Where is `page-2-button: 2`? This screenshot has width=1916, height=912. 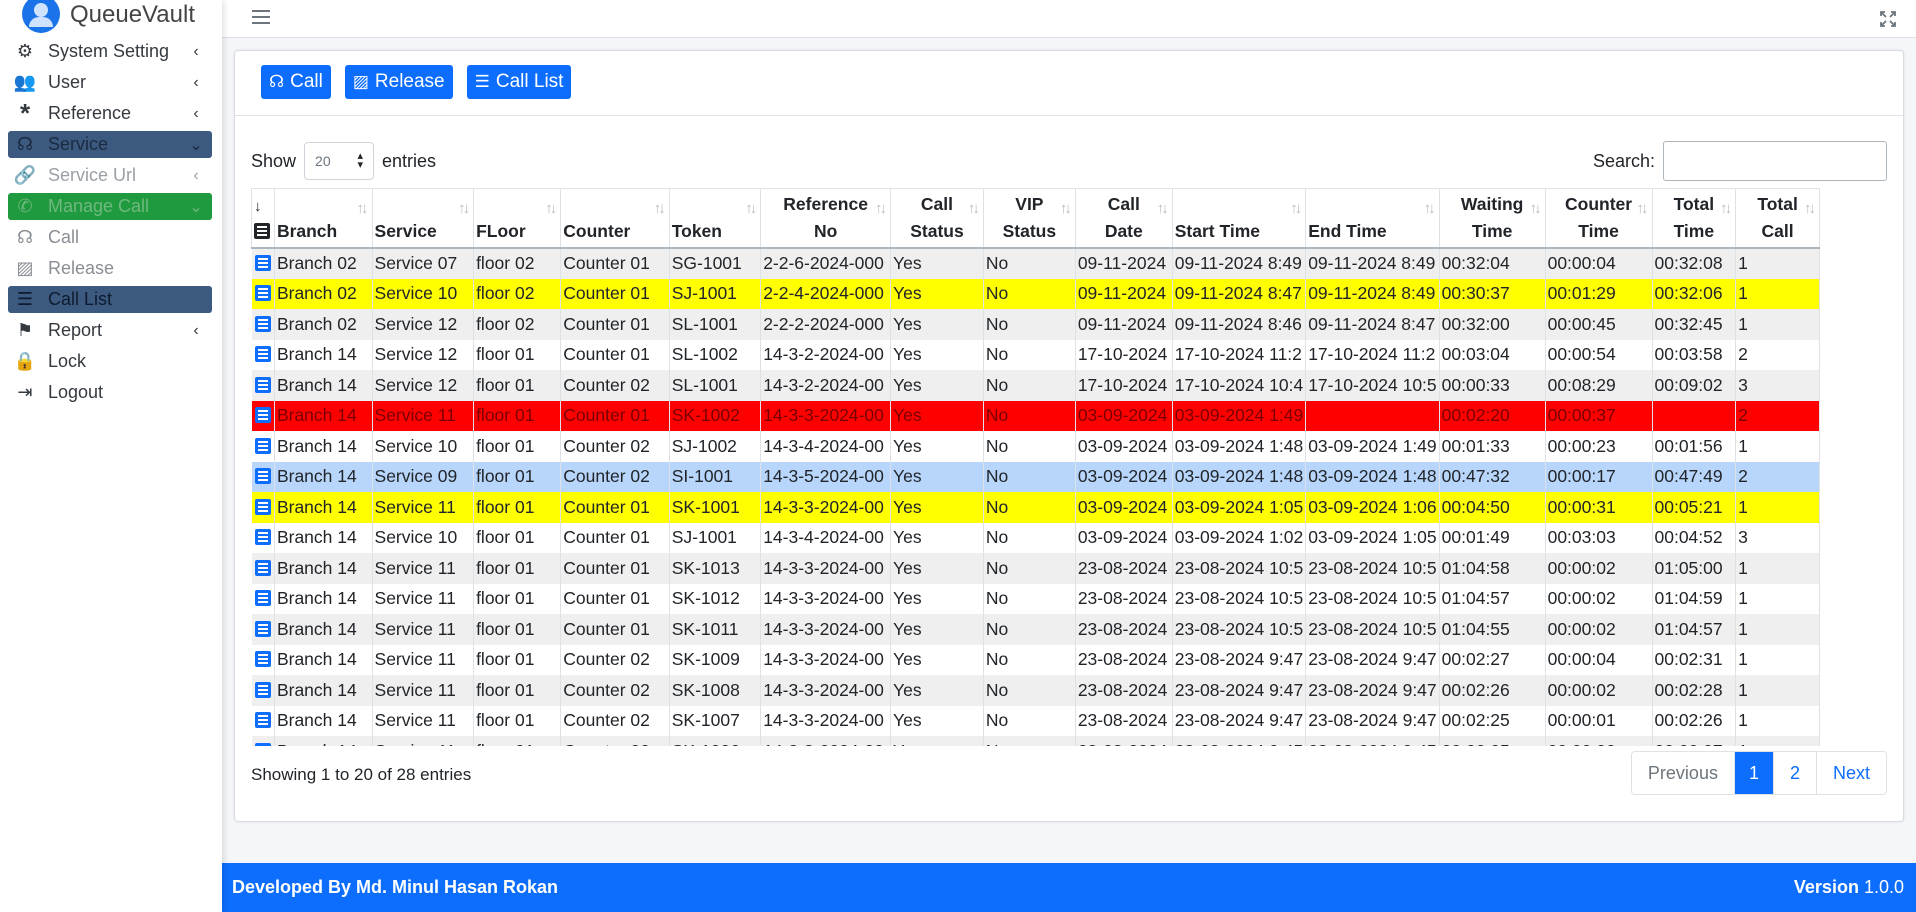 page-2-button: 2 is located at coordinates (1794, 773).